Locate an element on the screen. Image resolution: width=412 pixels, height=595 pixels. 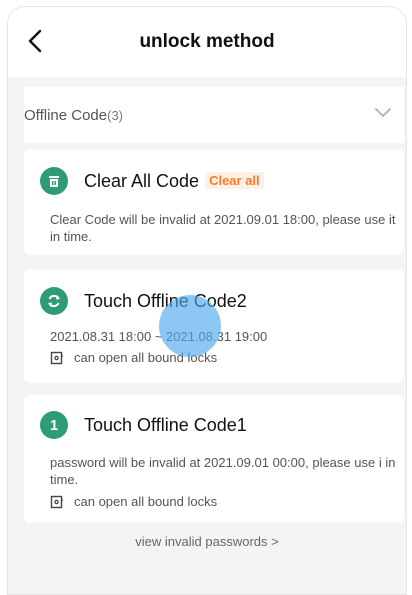
number-badge: 1 is located at coordinates (54, 425).